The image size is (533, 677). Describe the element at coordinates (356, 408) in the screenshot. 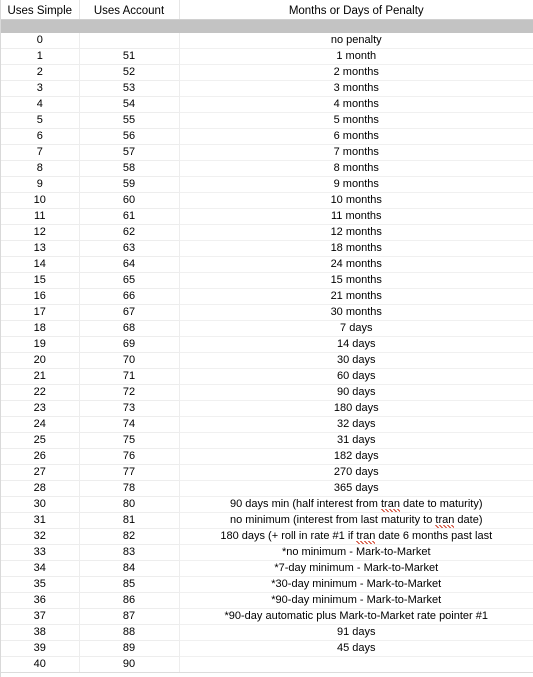

I see `cell-penalty: 180 days` at that location.